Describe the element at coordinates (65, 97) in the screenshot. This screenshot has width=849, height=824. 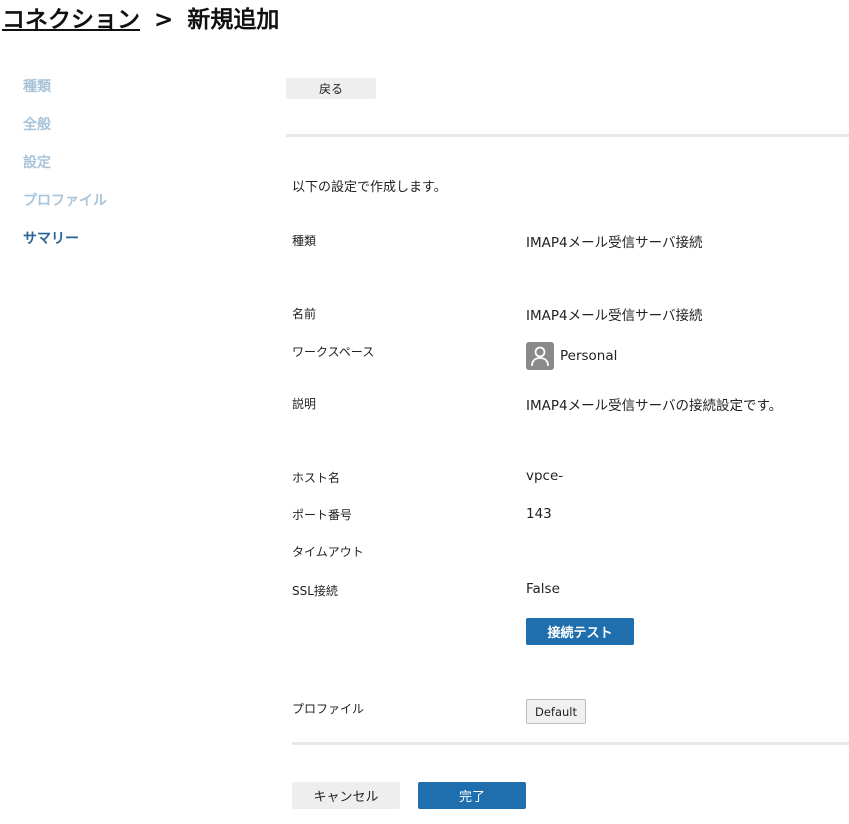
I see `step-type: 種類` at that location.